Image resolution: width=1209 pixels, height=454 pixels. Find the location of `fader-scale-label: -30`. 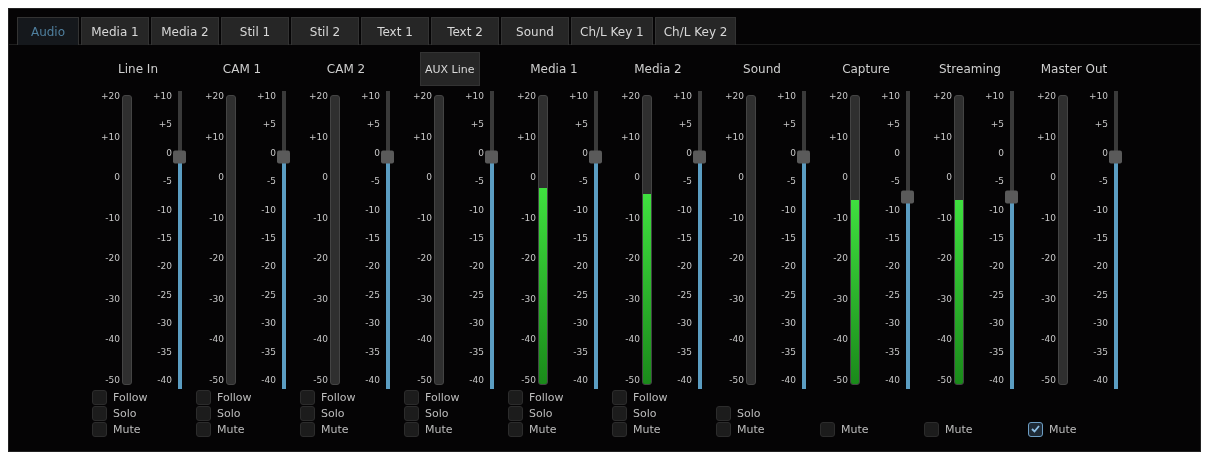

fader-scale-label: -30 is located at coordinates (1100, 323).